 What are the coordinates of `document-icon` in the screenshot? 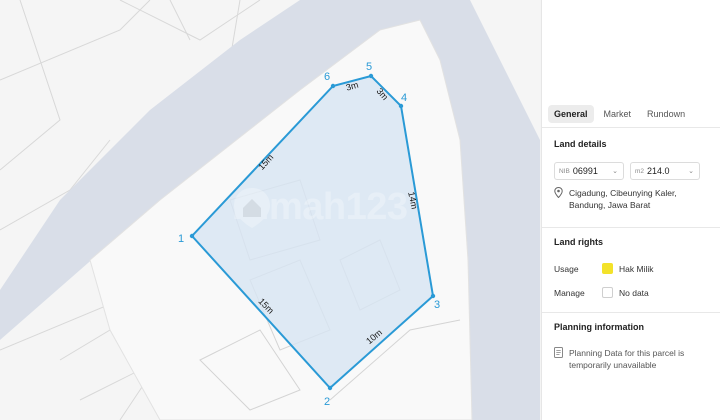 It's located at (558, 352).